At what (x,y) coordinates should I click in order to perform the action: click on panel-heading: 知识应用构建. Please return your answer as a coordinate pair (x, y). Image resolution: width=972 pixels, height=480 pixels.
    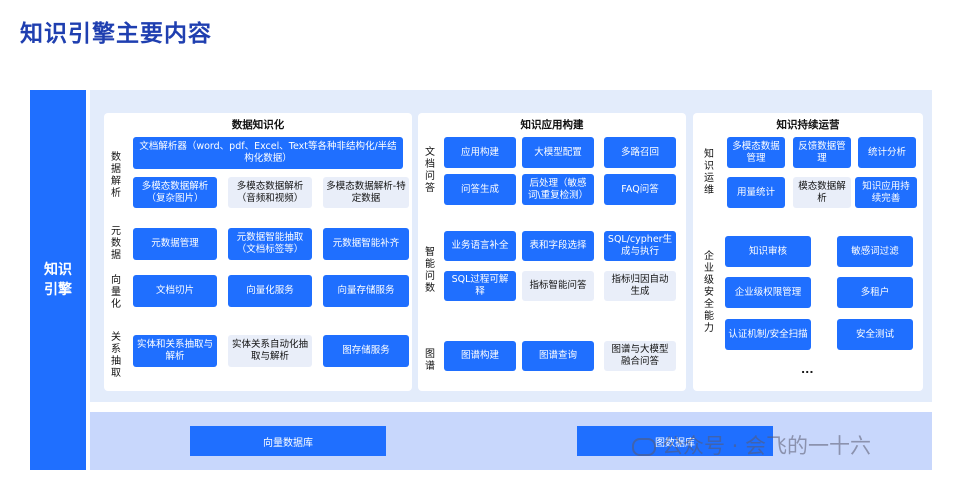
    Looking at the image, I should click on (552, 125).